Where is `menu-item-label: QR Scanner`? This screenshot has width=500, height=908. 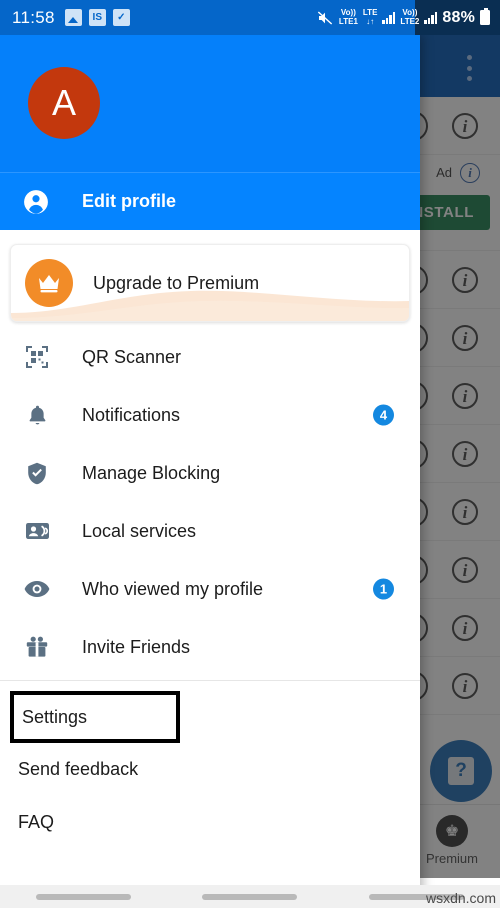 menu-item-label: QR Scanner is located at coordinates (132, 356).